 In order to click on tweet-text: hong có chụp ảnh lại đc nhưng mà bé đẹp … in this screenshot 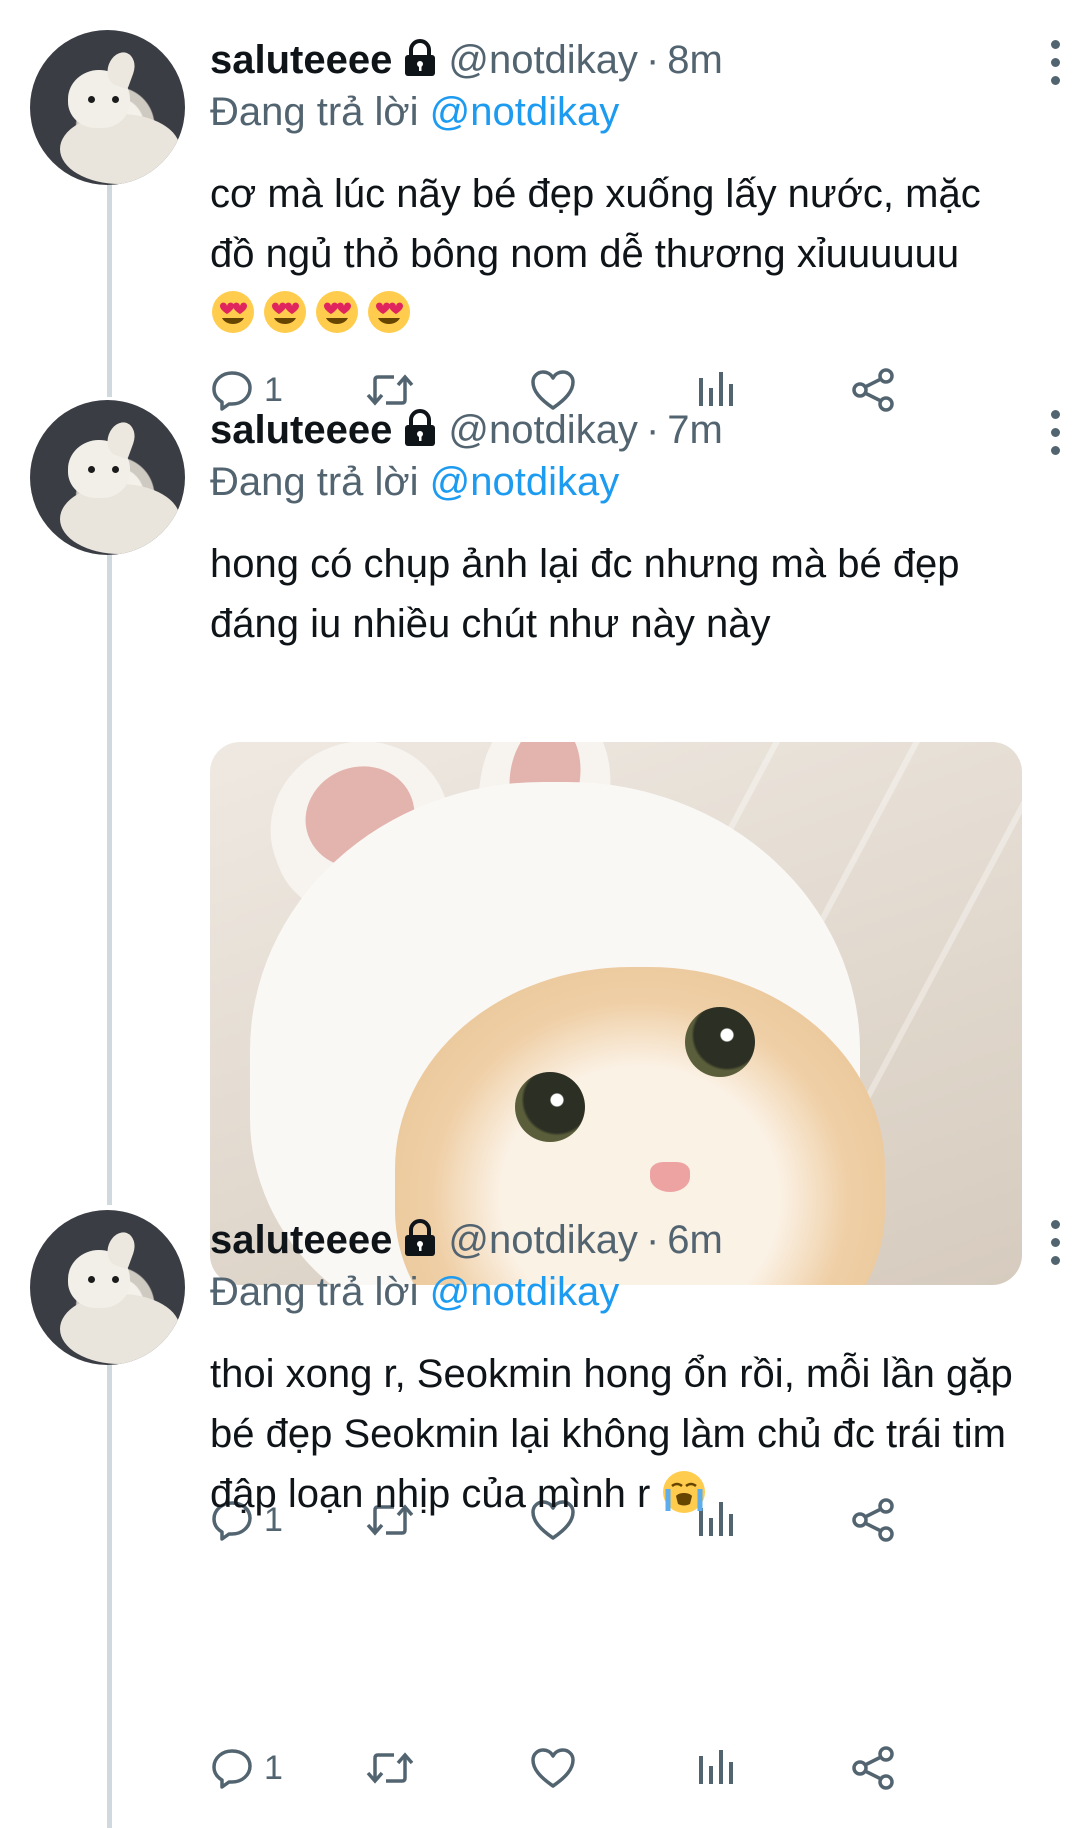, I will do `click(620, 594)`.